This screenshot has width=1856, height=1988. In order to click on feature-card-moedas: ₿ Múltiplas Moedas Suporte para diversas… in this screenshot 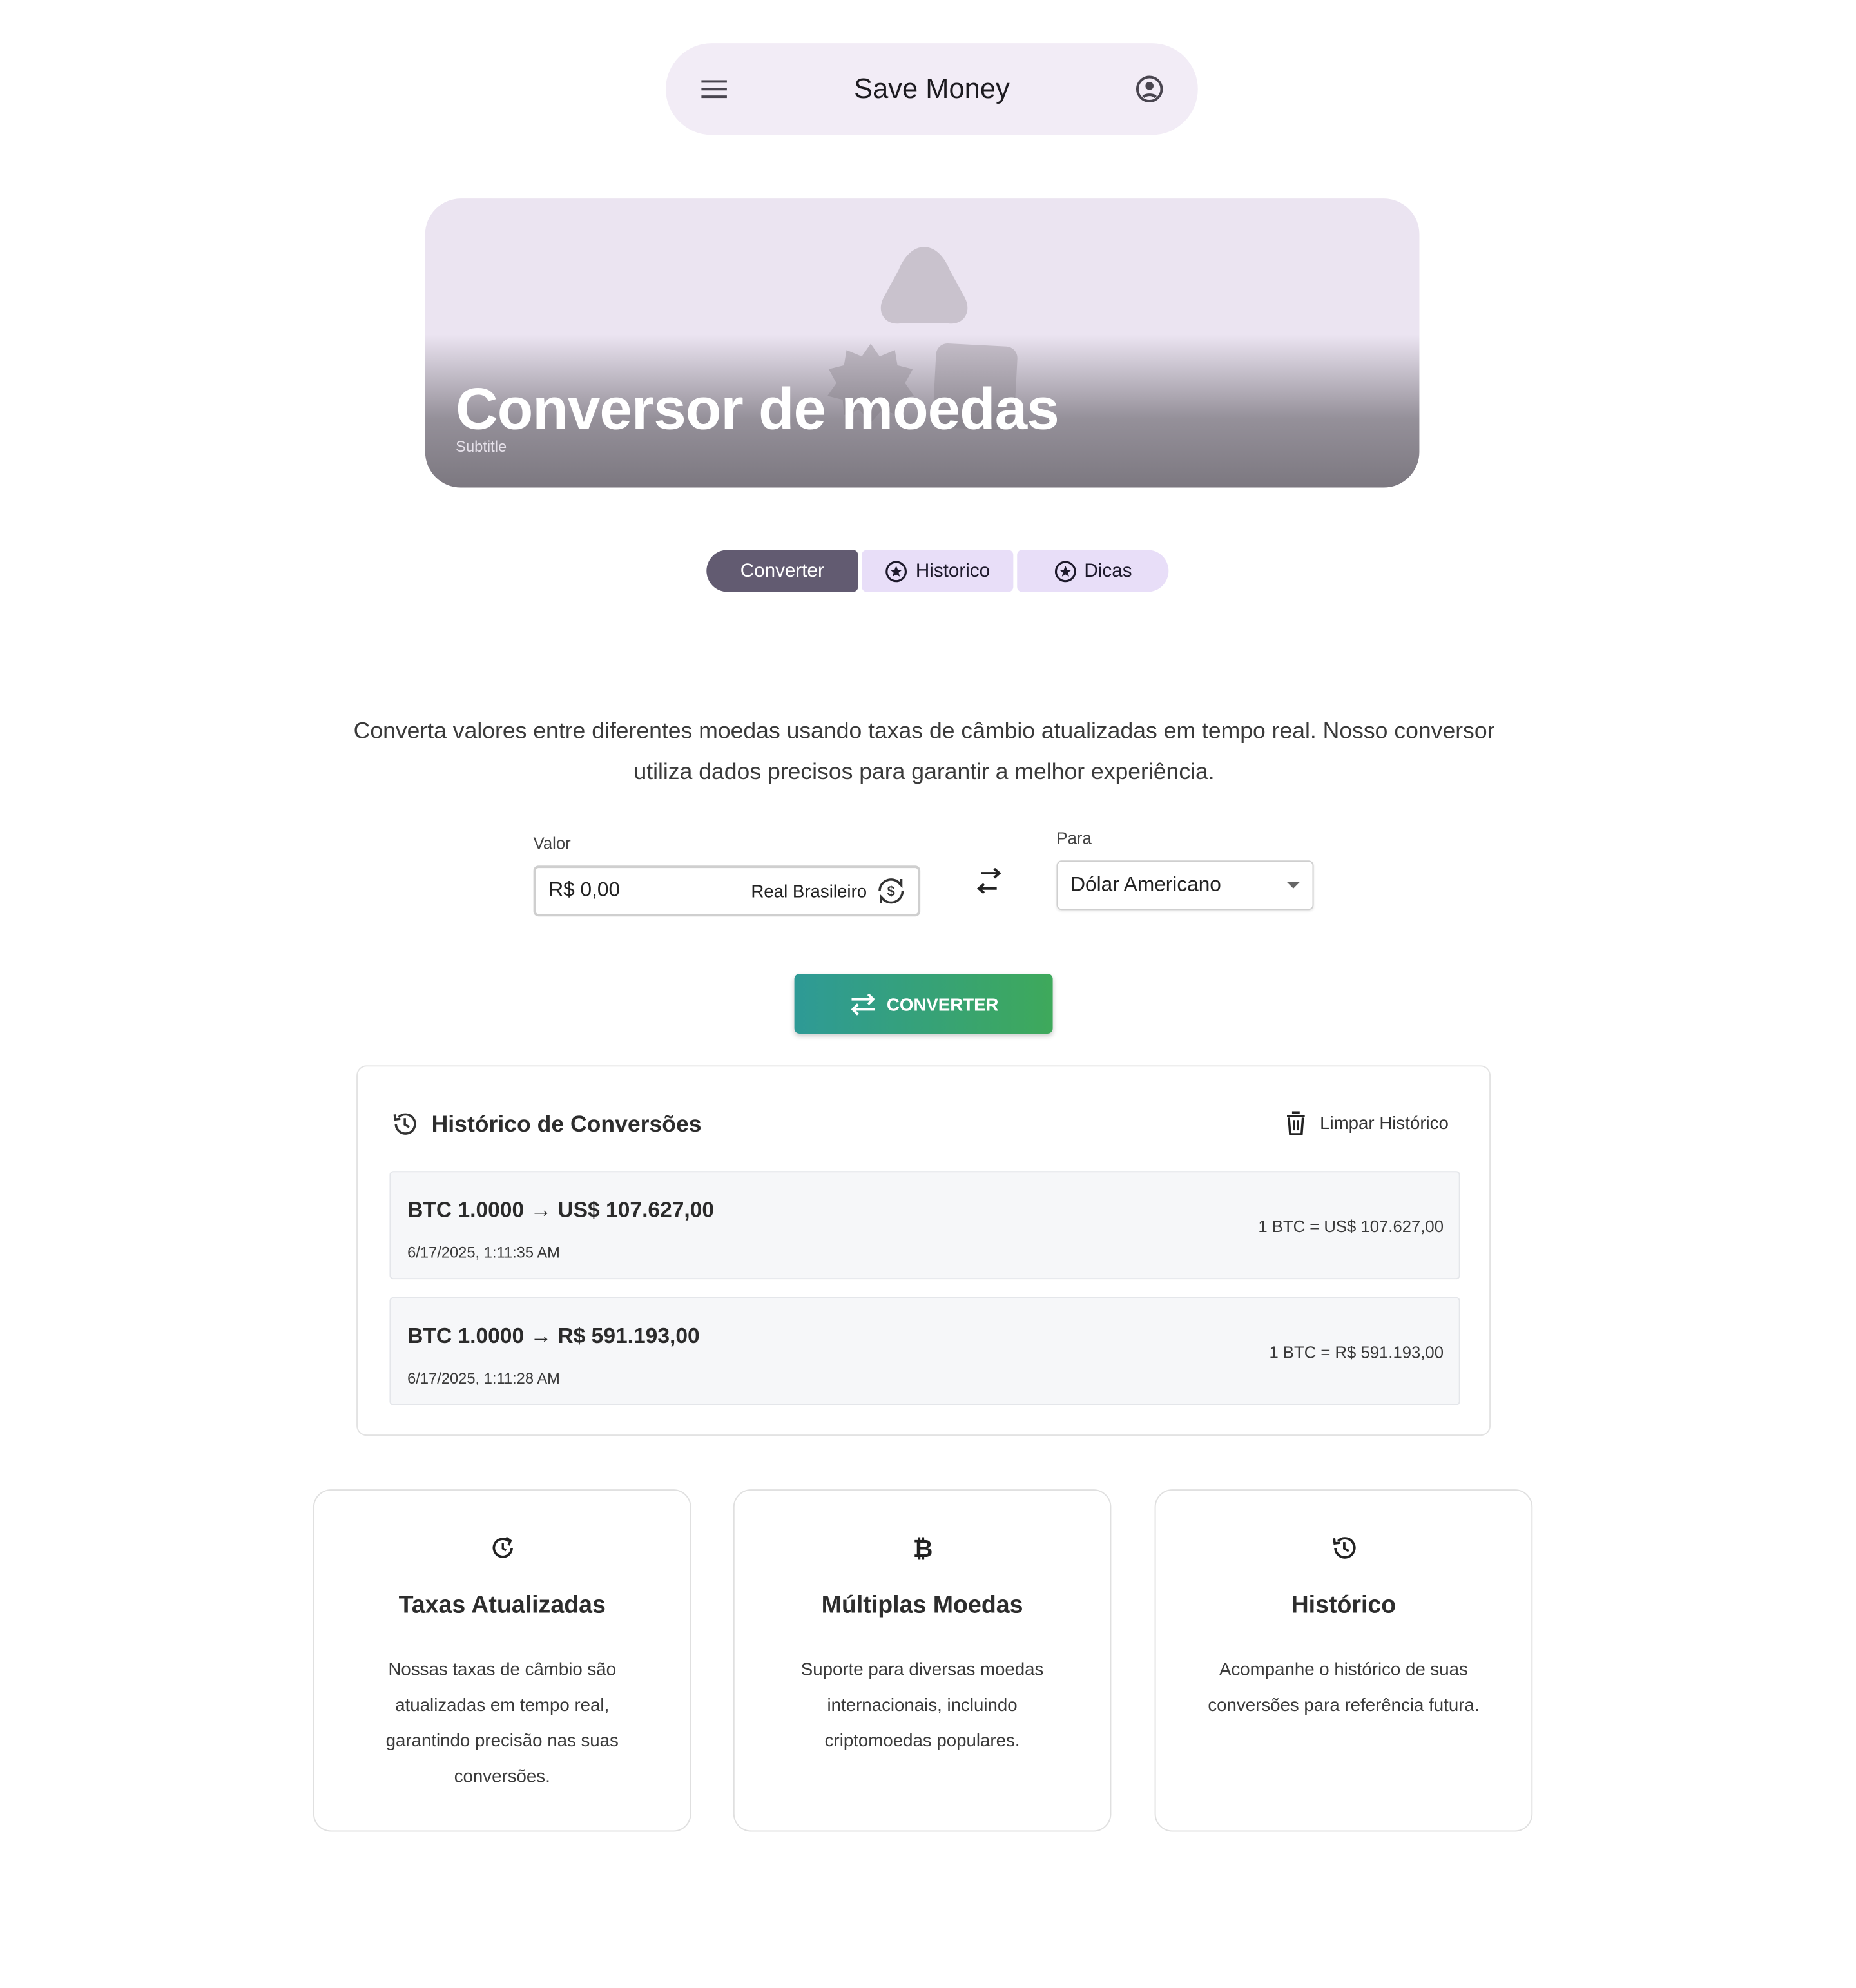, I will do `click(922, 1660)`.